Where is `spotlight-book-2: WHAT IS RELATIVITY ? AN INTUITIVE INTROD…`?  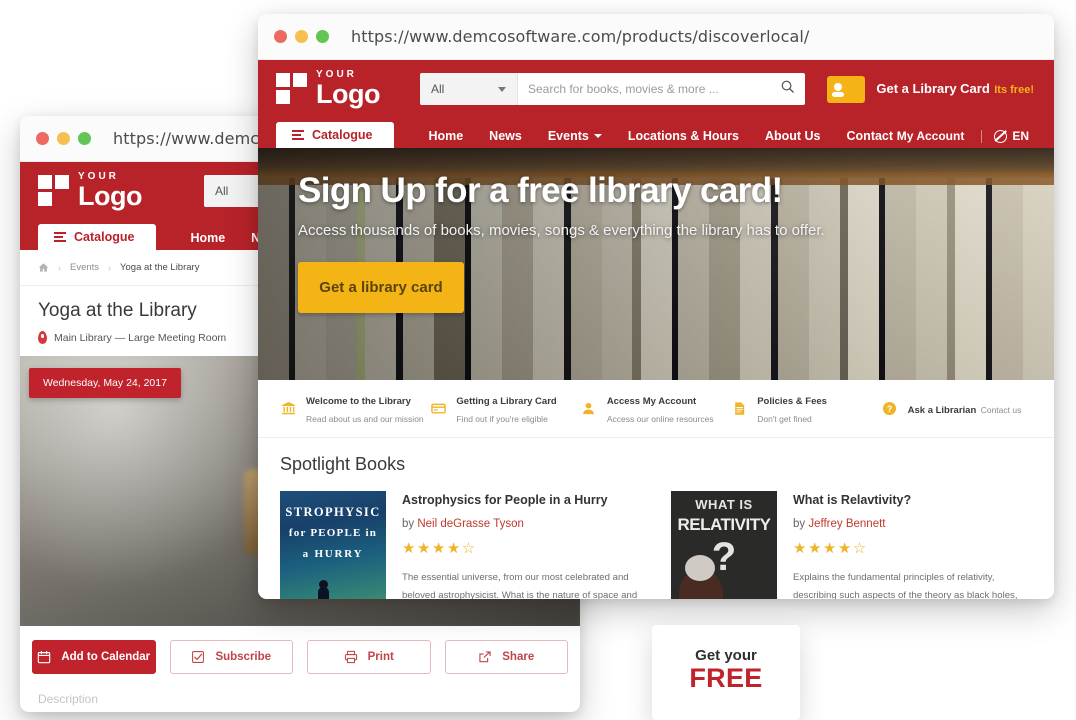 spotlight-book-2: WHAT IS RELATIVITY ? AN INTUITIVE INTROD… is located at coordinates (851, 545).